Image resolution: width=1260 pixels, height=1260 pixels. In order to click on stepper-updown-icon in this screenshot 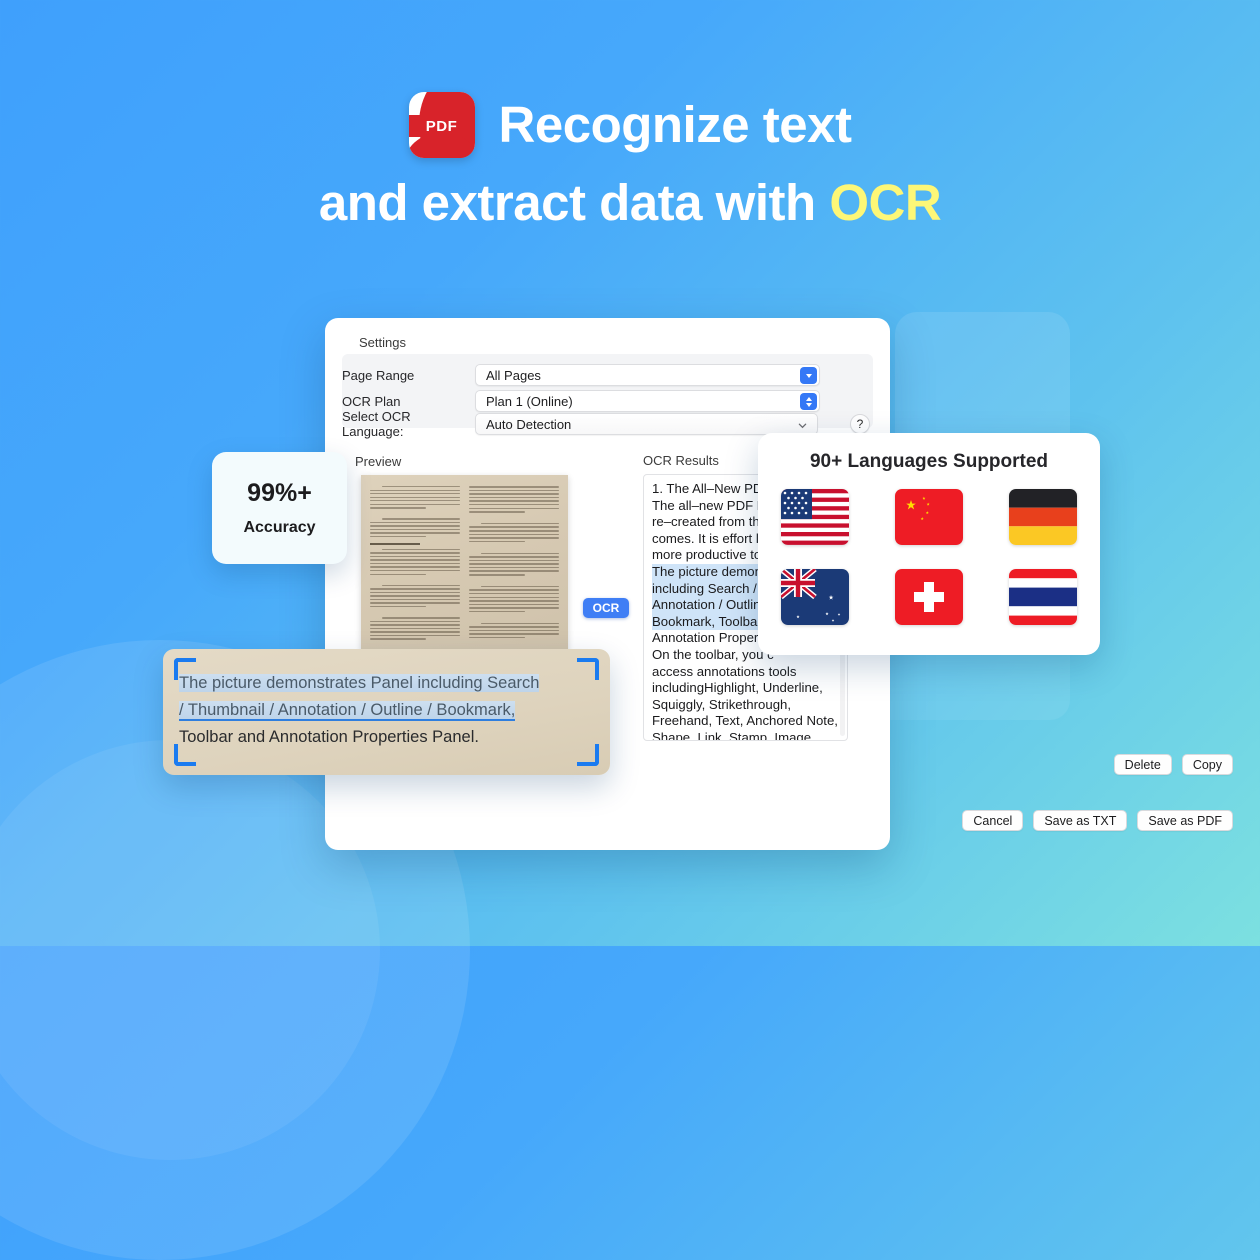, I will do `click(808, 401)`.